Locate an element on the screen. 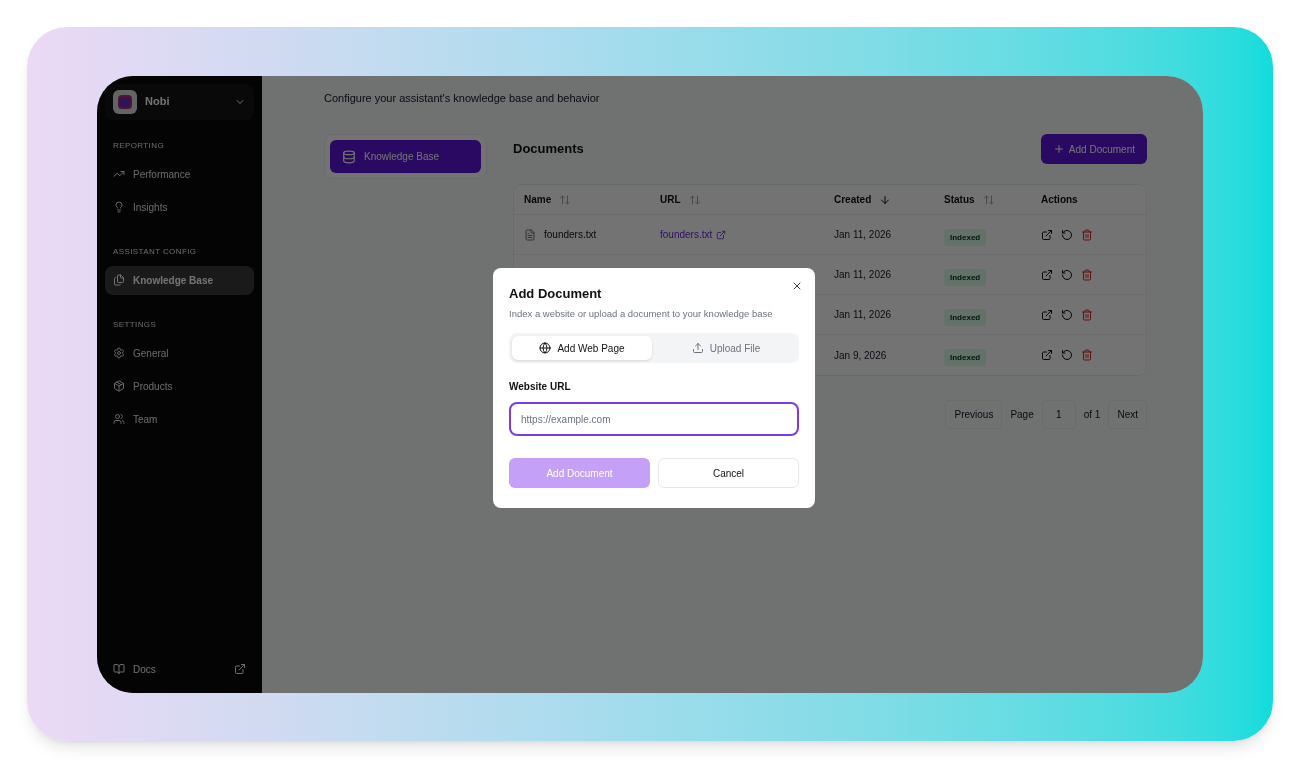  files-icon is located at coordinates (119, 280).